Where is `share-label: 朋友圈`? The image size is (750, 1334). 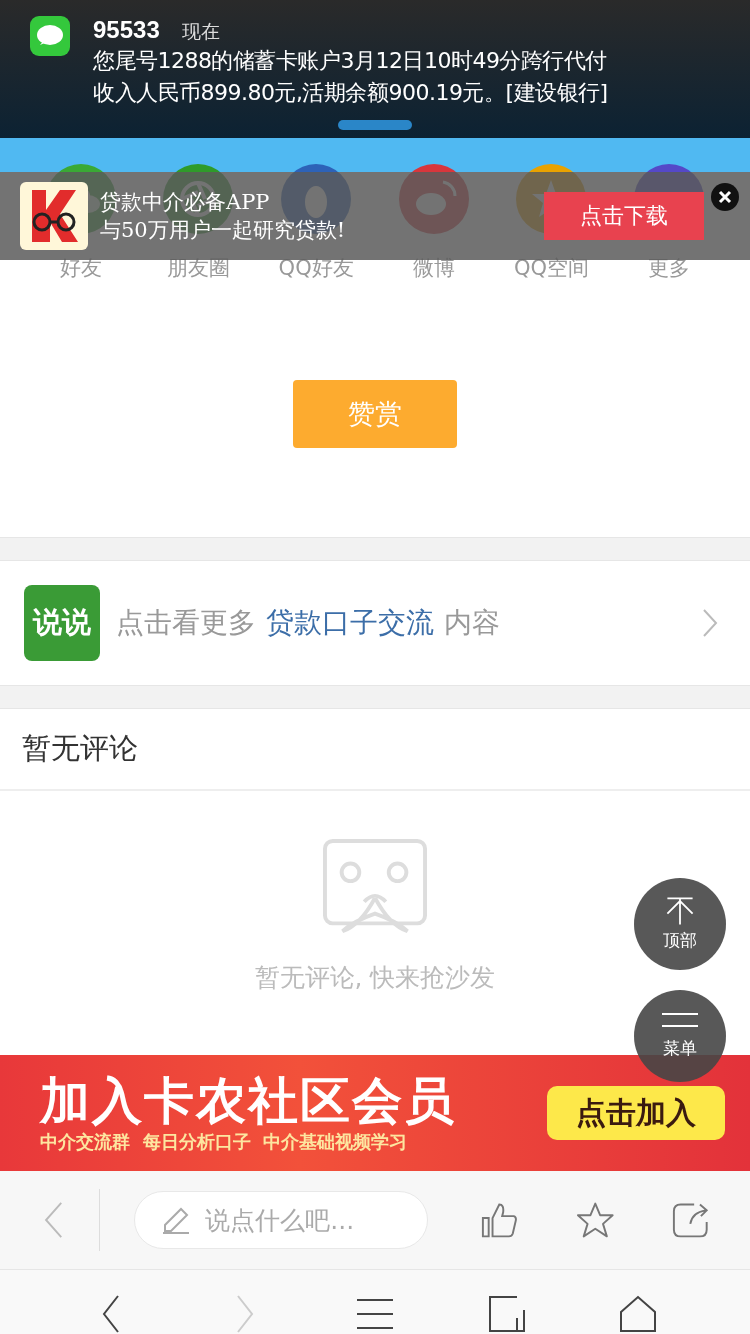
share-label: 朋友圈 is located at coordinates (198, 268).